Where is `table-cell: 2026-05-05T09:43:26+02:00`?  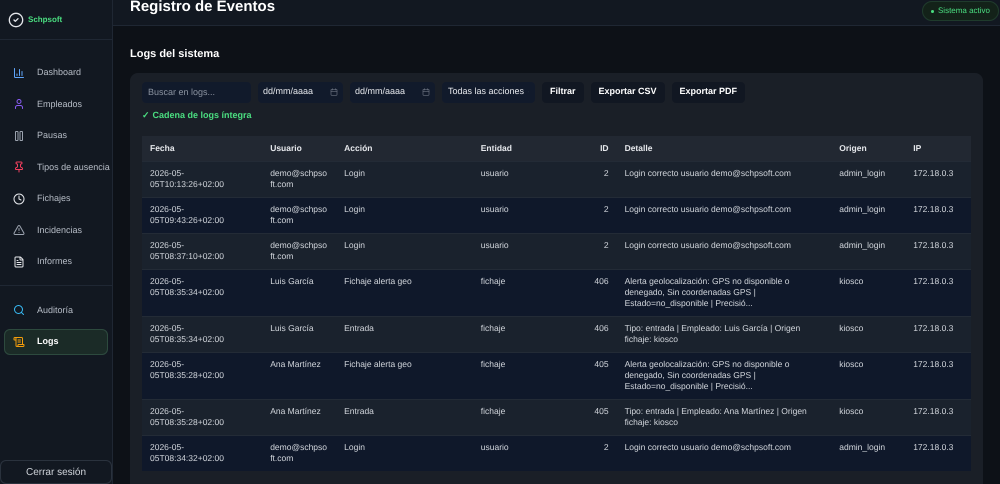 table-cell: 2026-05-05T09:43:26+02:00 is located at coordinates (202, 215).